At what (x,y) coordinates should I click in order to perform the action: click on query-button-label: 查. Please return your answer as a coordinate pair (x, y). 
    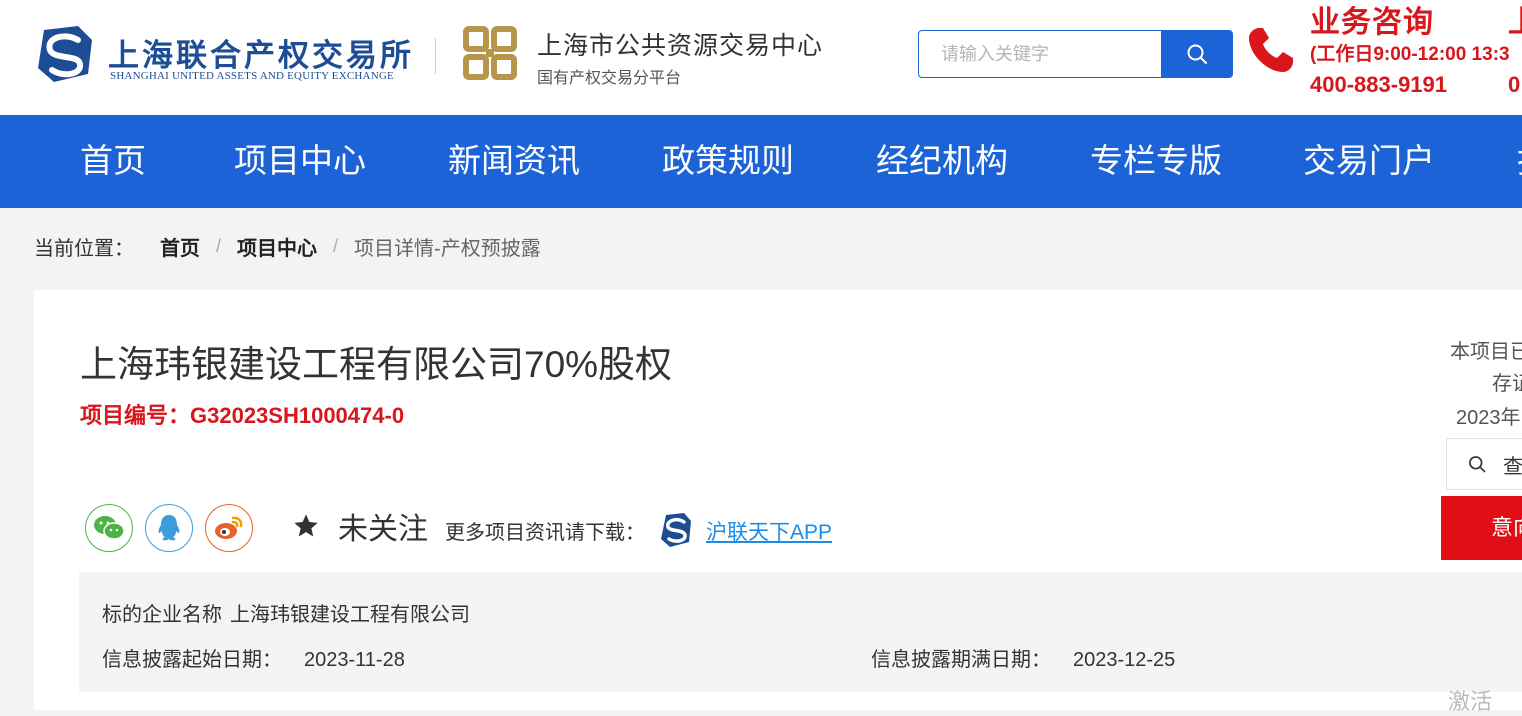
    Looking at the image, I should click on (1512, 466).